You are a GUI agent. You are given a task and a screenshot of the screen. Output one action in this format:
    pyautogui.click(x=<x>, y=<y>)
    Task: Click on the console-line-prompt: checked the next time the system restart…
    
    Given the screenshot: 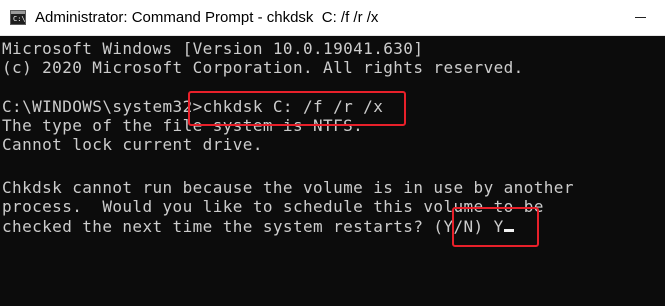 What is the action you would take?
    pyautogui.click(x=258, y=226)
    